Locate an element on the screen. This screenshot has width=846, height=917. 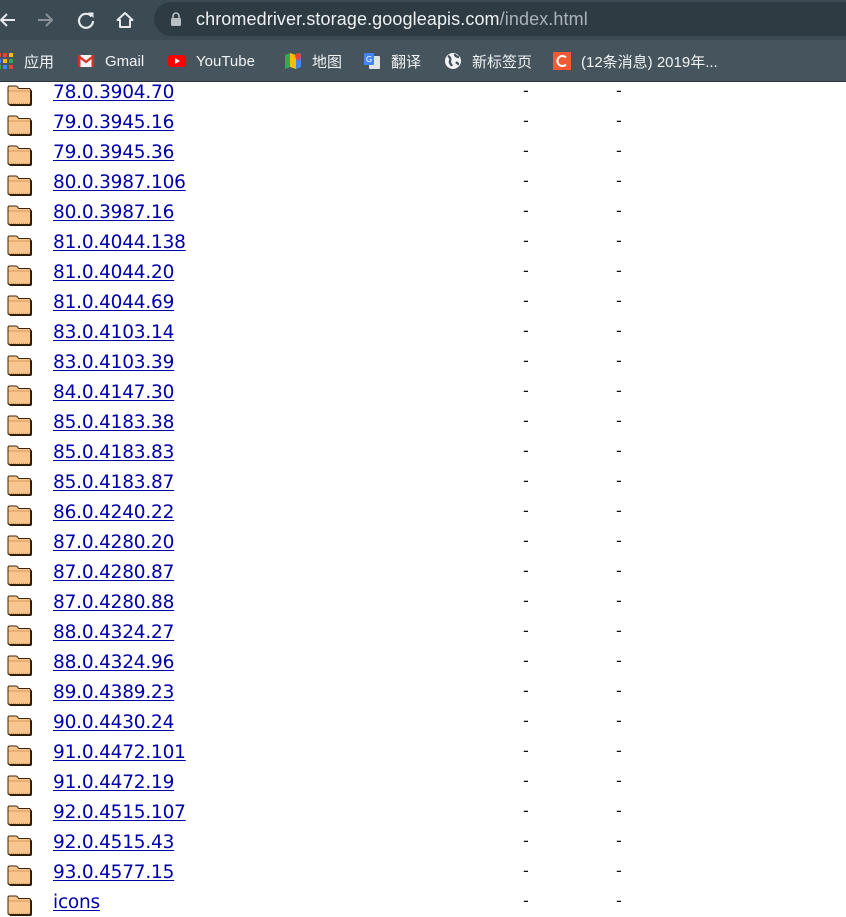
folder-link: 80.0.3987.16 is located at coordinates (113, 212).